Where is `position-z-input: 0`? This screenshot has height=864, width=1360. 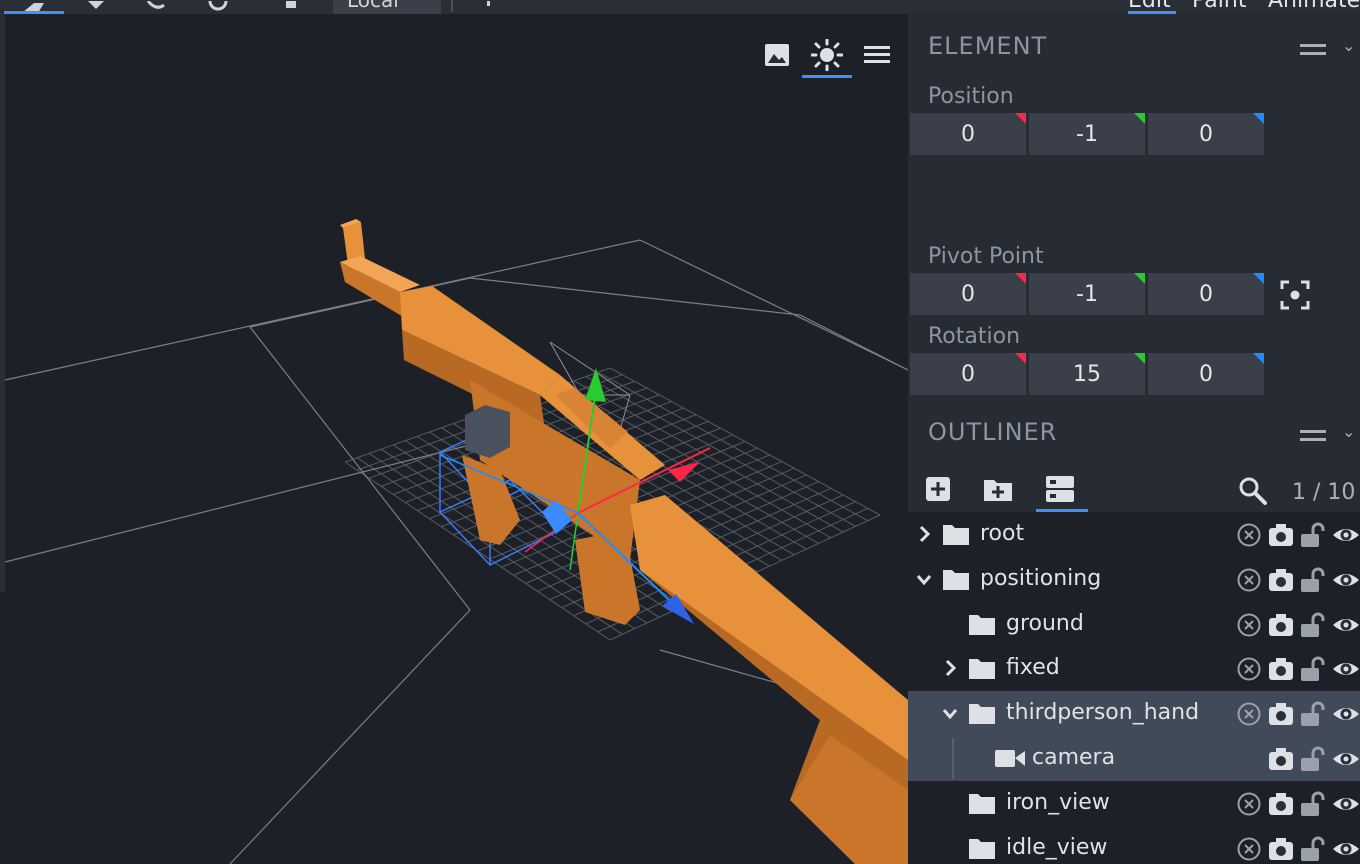
position-z-input: 0 is located at coordinates (1206, 134).